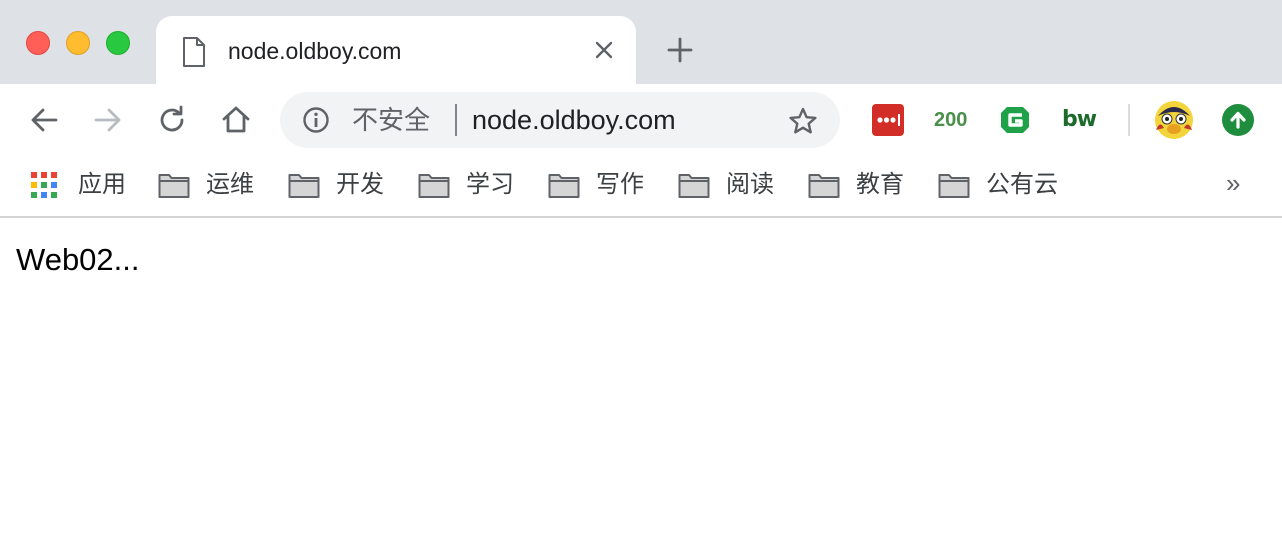 The image size is (1282, 544). Describe the element at coordinates (78, 43) in the screenshot. I see `window-minimize-button` at that location.